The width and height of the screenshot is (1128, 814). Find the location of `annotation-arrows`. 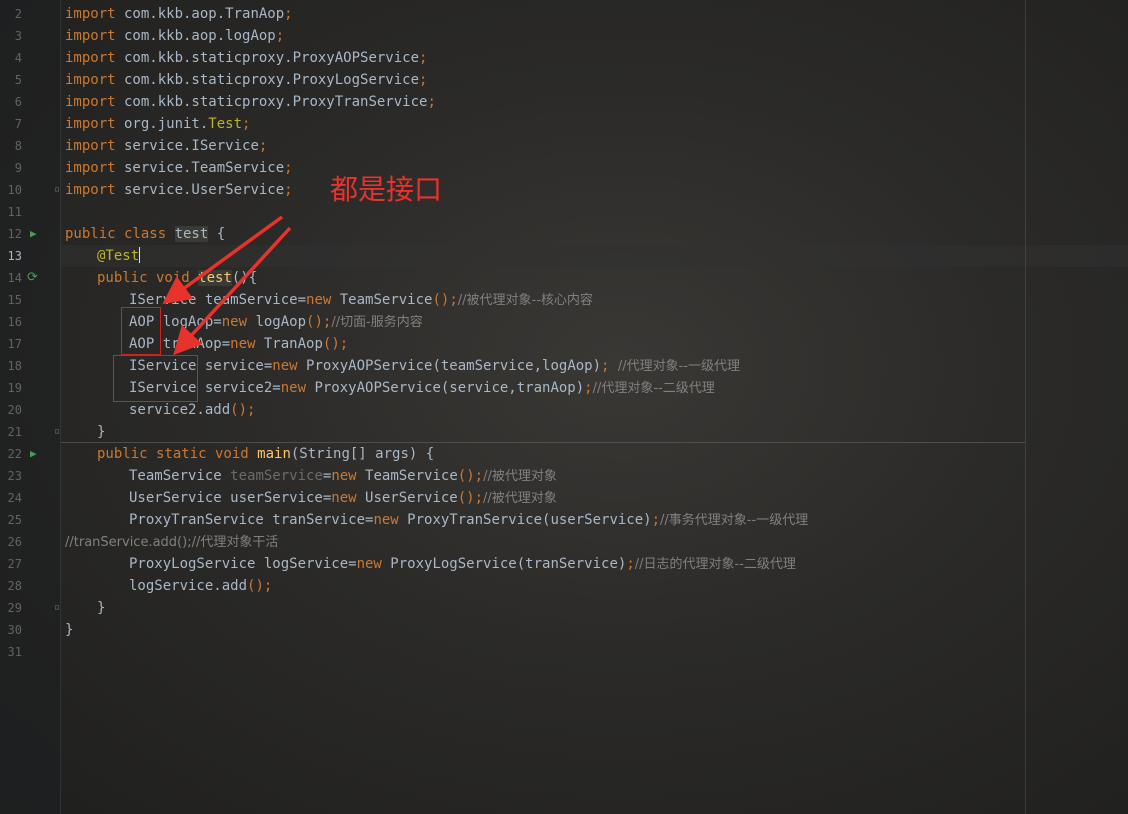

annotation-arrows is located at coordinates (227, 285).